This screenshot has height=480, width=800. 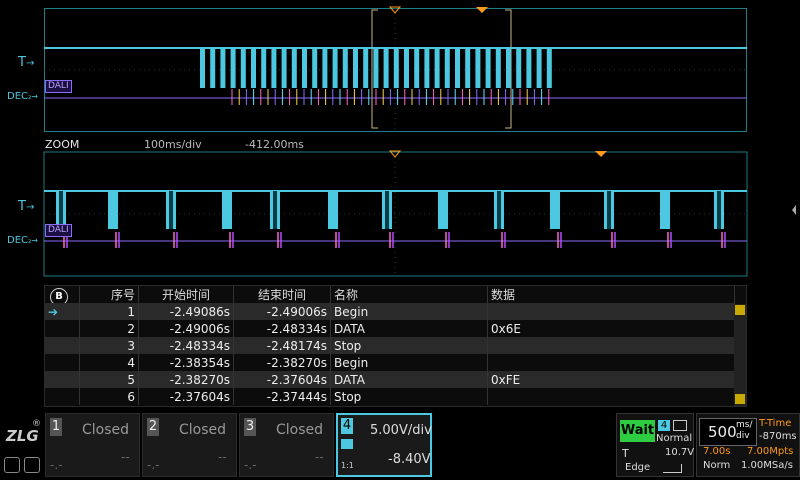 I want to click on channel-1-box: 1 Closed -- -.-, so click(x=92, y=445).